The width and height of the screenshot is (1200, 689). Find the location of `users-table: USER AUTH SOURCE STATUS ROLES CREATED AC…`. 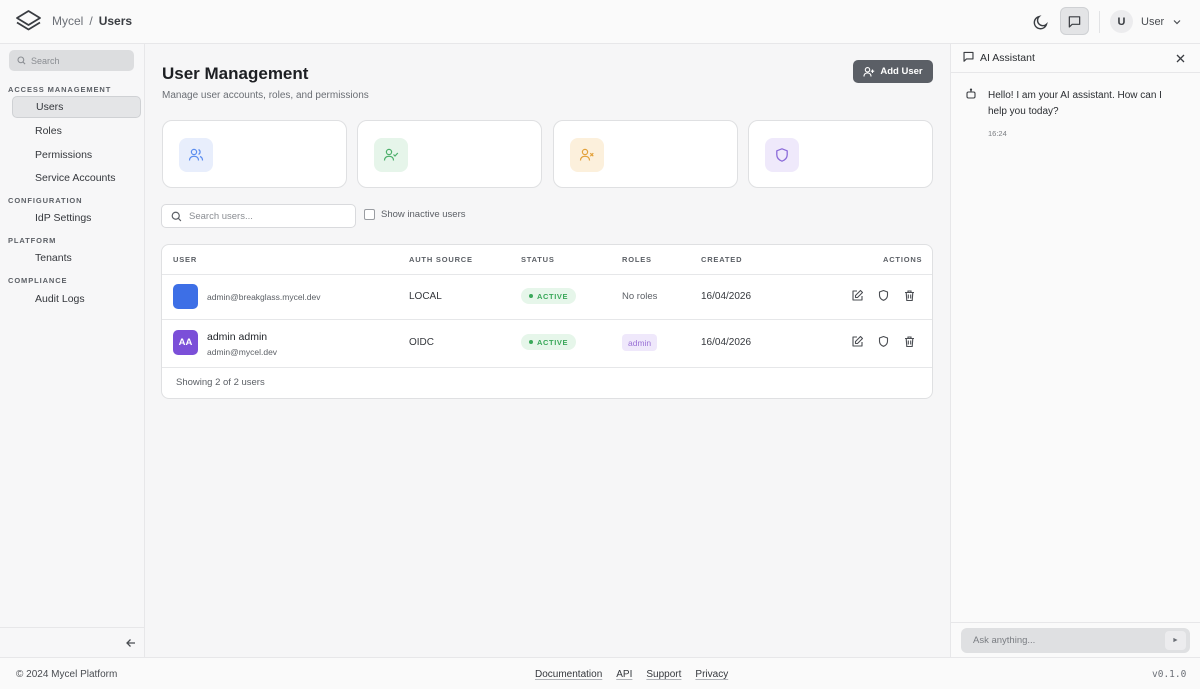

users-table: USER AUTH SOURCE STATUS ROLES CREATED AC… is located at coordinates (547, 321).